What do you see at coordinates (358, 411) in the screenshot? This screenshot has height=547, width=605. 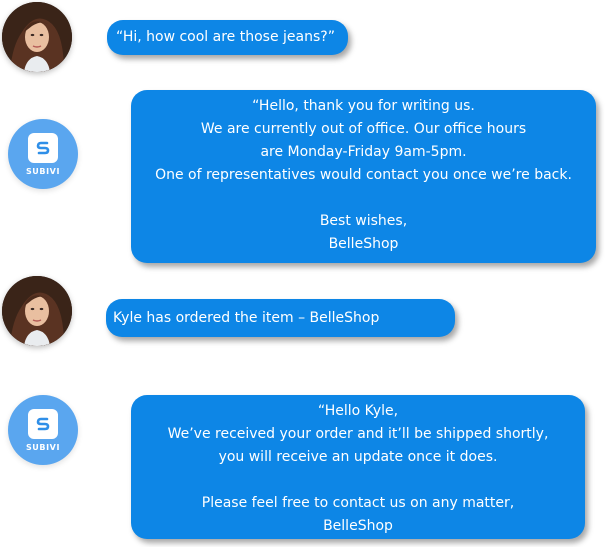 I see `message-line: “Hello Kyle,` at bounding box center [358, 411].